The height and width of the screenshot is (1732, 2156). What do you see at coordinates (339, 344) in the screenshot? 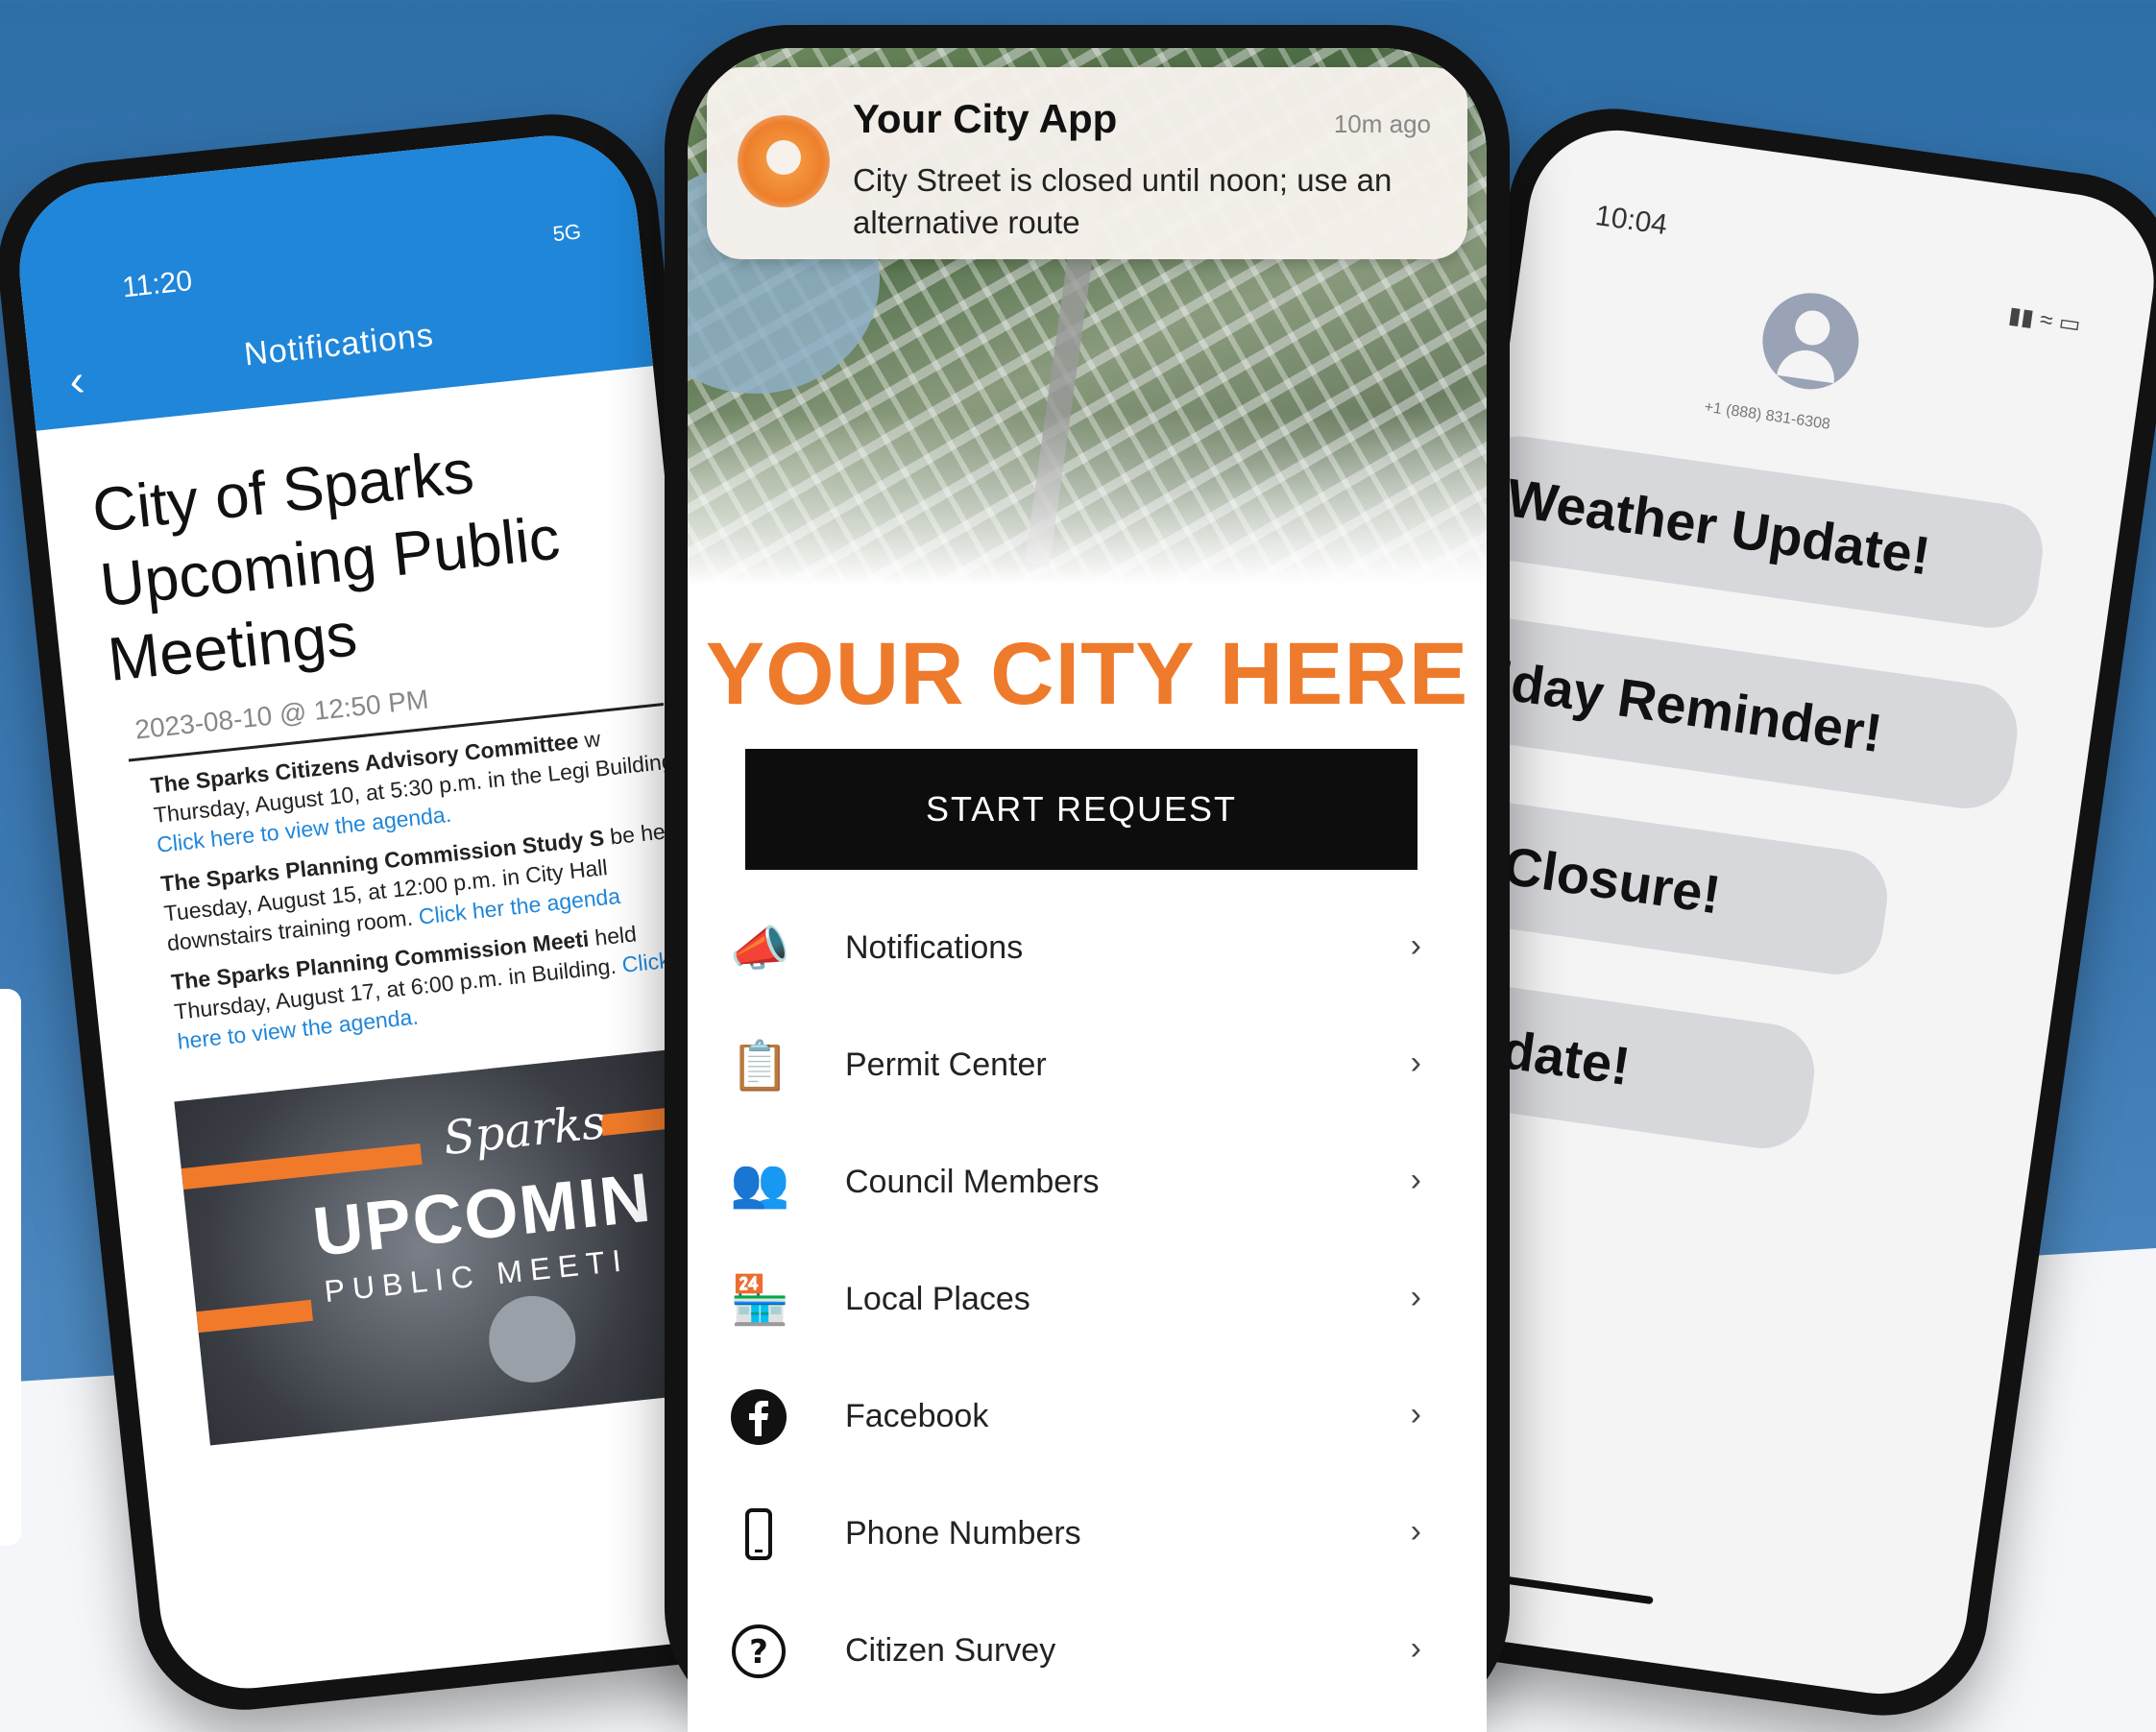
I see `header-title: Notifications` at bounding box center [339, 344].